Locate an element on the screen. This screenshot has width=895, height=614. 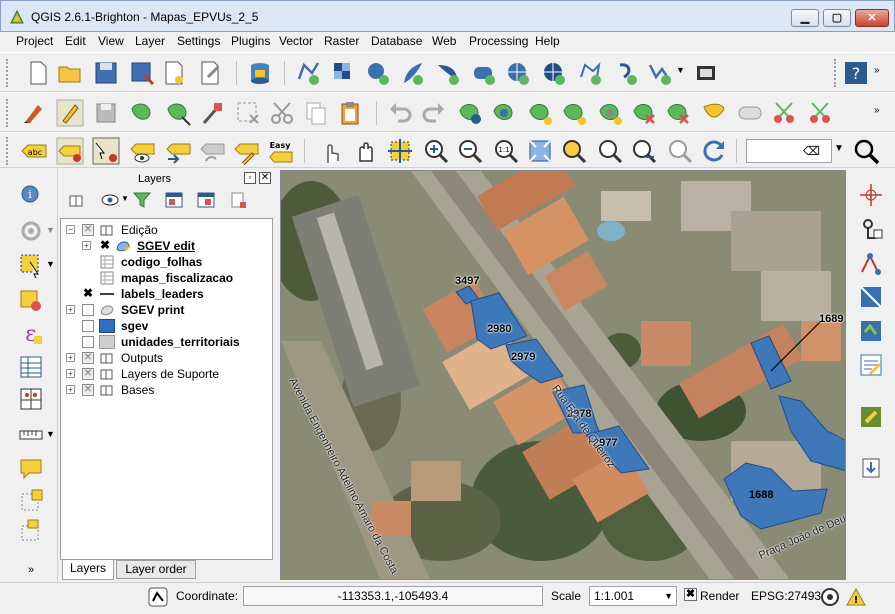
coordinate-capture-icon is located at coordinates (158, 597).